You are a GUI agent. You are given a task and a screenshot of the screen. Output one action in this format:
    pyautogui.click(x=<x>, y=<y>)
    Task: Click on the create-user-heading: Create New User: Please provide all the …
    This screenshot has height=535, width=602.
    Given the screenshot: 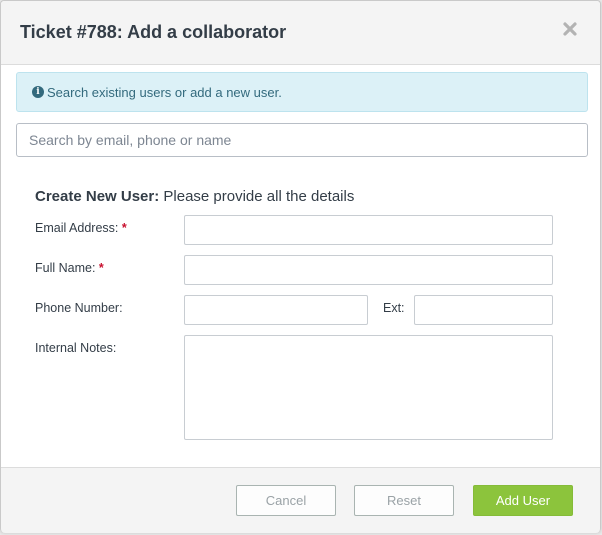 What is the action you would take?
    pyautogui.click(x=194, y=196)
    